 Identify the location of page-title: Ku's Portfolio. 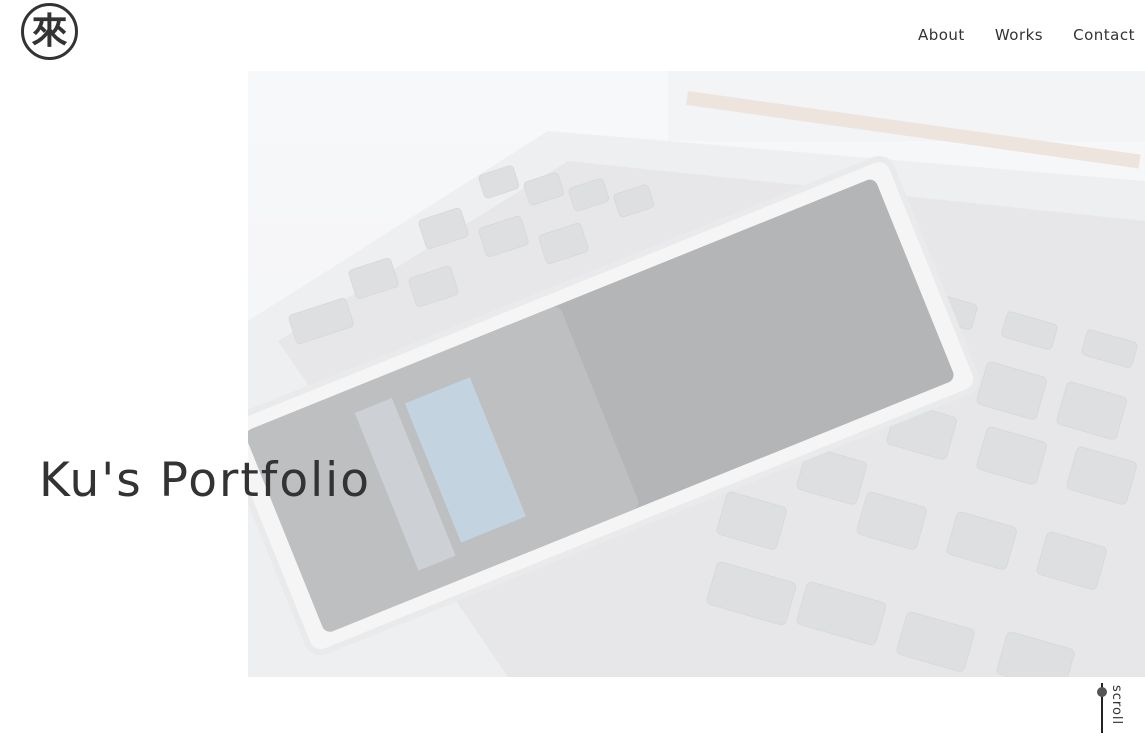
(205, 480).